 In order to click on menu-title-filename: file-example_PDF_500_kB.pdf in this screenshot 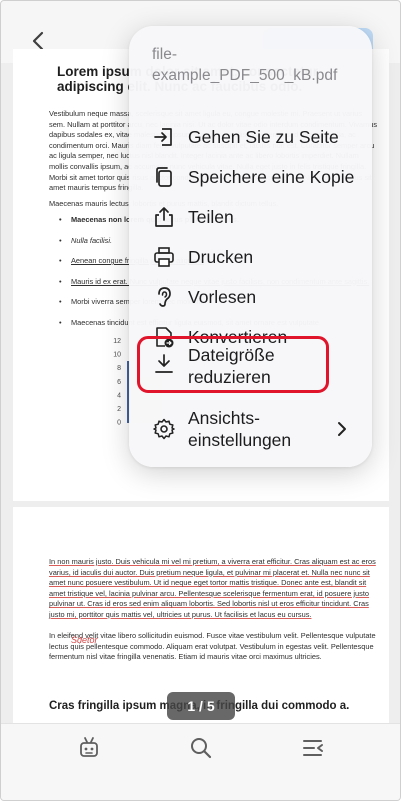, I will do `click(245, 65)`.